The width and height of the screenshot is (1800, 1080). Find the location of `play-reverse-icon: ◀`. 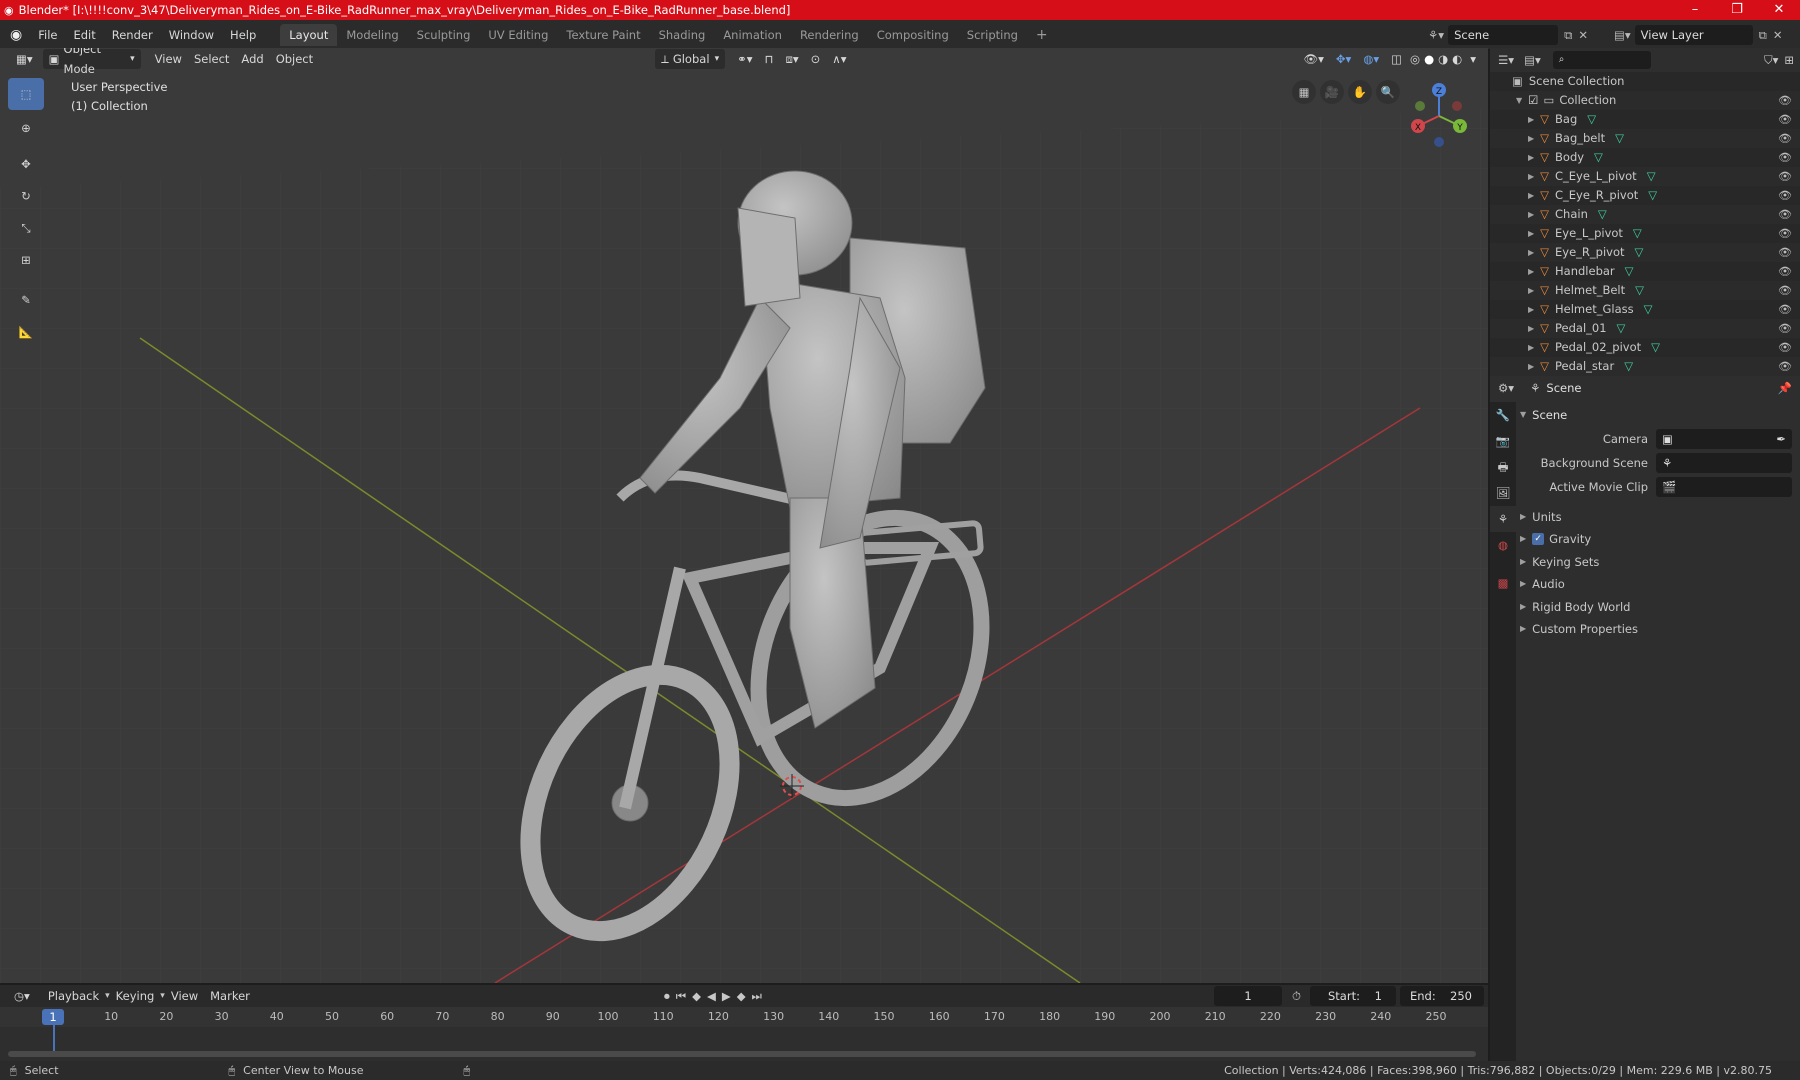

play-reverse-icon: ◀ is located at coordinates (711, 996).